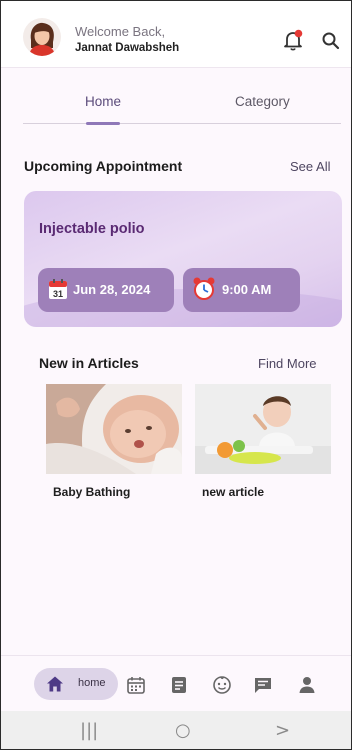 The height and width of the screenshot is (750, 352). What do you see at coordinates (222, 685) in the screenshot?
I see `baby-face-icon` at bounding box center [222, 685].